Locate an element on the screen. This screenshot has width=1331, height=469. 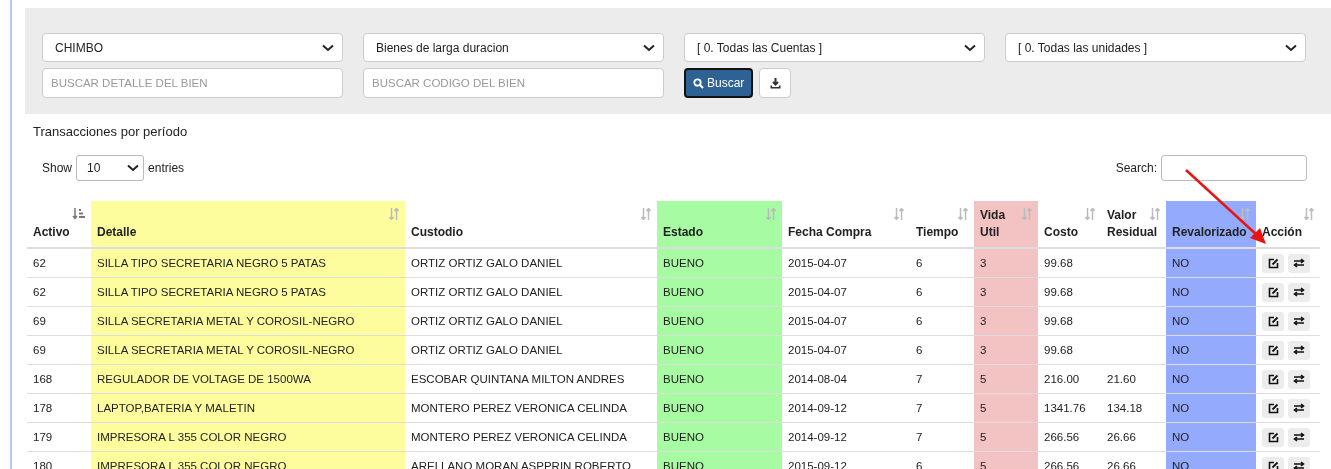
download-button is located at coordinates (775, 83).